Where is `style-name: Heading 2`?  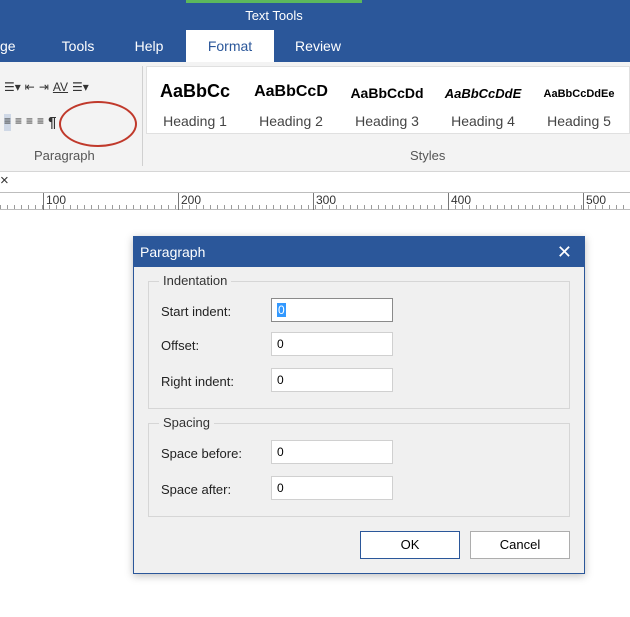 style-name: Heading 2 is located at coordinates (291, 121).